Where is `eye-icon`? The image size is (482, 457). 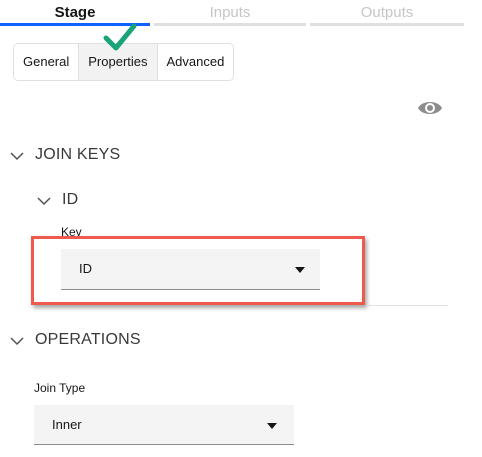 eye-icon is located at coordinates (430, 108).